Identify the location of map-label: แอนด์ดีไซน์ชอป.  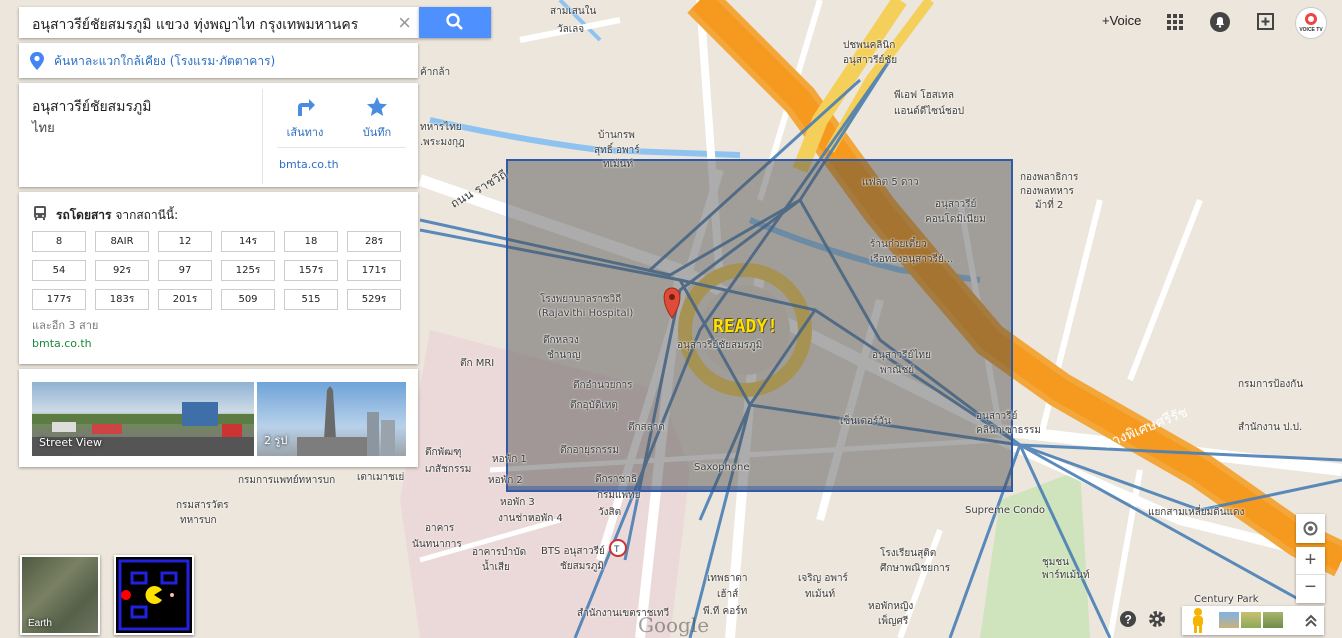
(929, 111).